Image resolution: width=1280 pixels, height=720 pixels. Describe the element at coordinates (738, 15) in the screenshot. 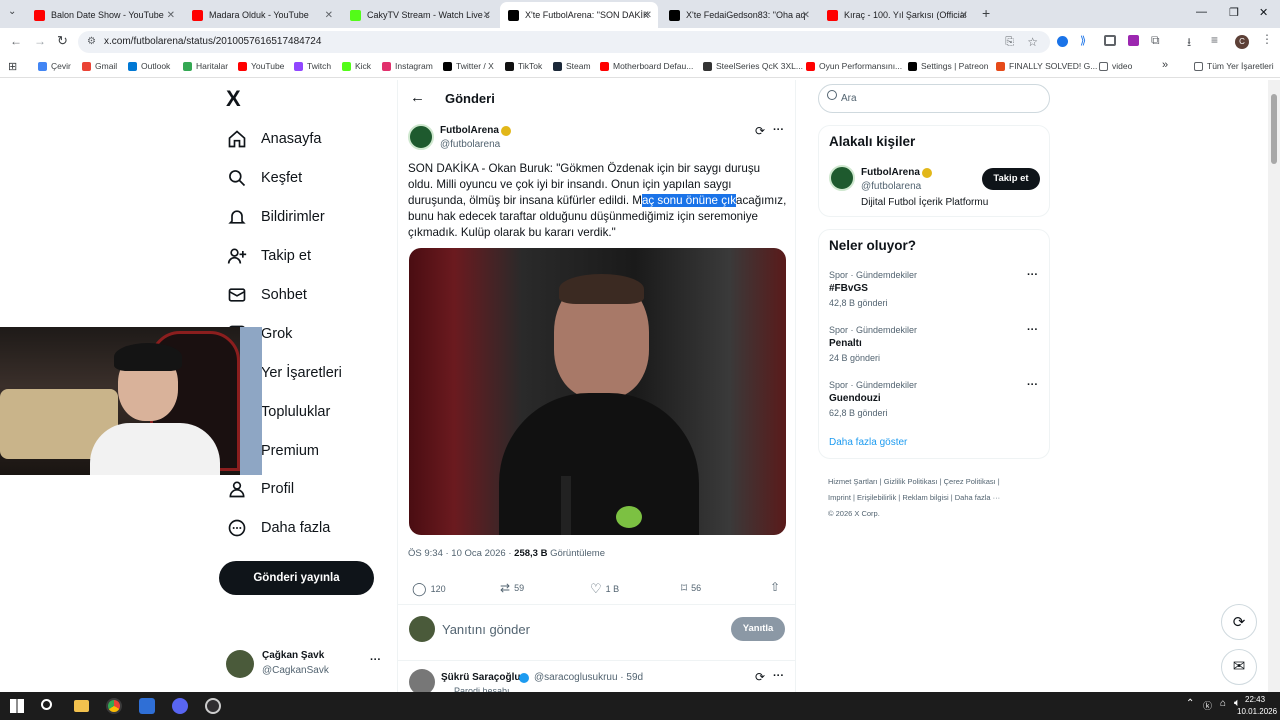

I see `browser-tab-5: X'te FedaiGedson83: "Oha aq T ✕` at that location.